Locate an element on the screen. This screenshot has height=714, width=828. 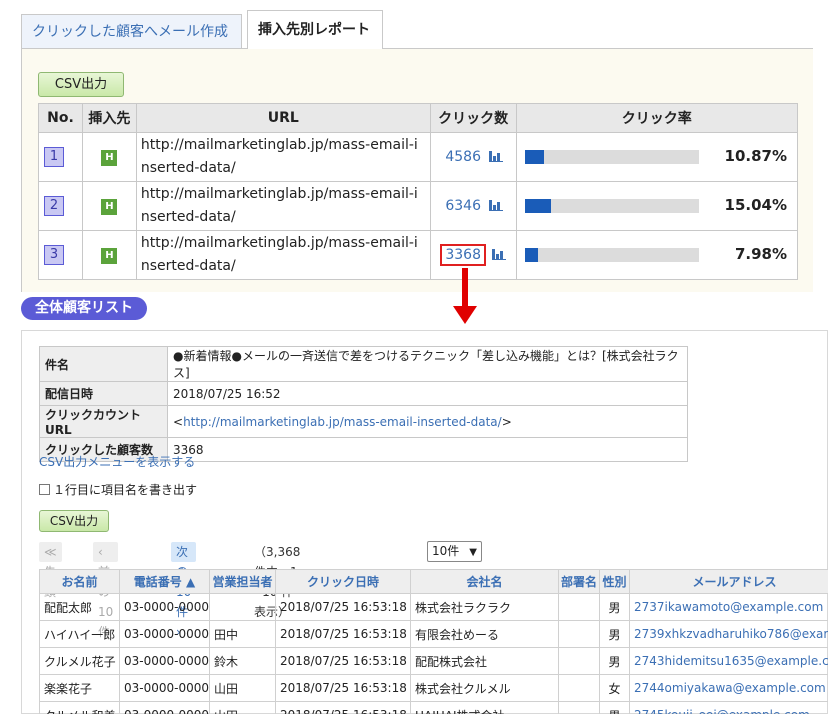
pager-info: （3,368 件中 1 - 10 件表示） is located at coordinates (277, 582).